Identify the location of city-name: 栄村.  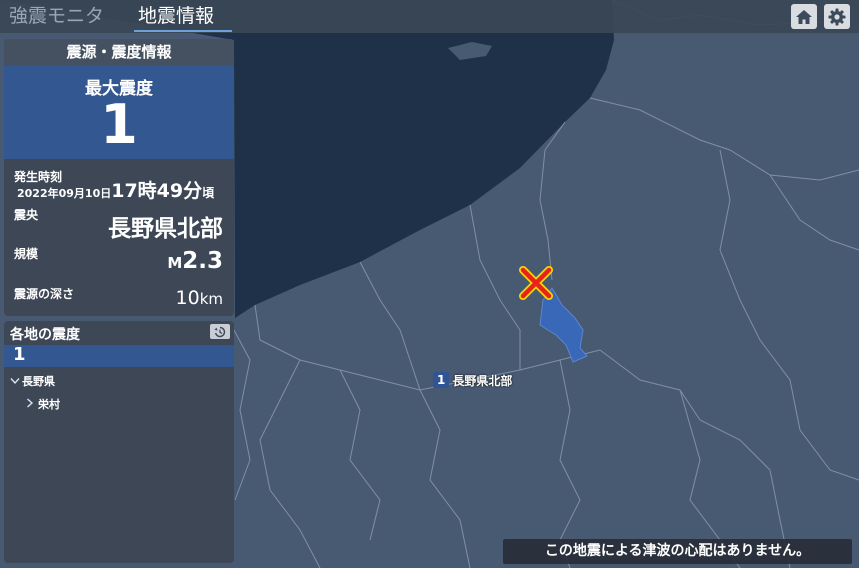
(49, 404).